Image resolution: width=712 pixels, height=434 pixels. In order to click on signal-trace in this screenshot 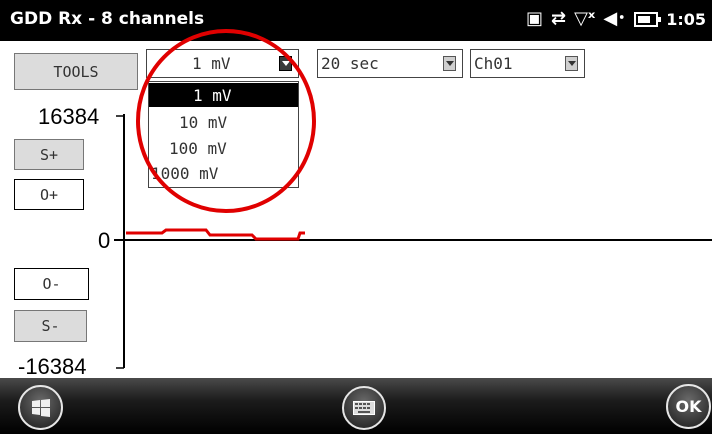, I will do `click(215, 234)`.